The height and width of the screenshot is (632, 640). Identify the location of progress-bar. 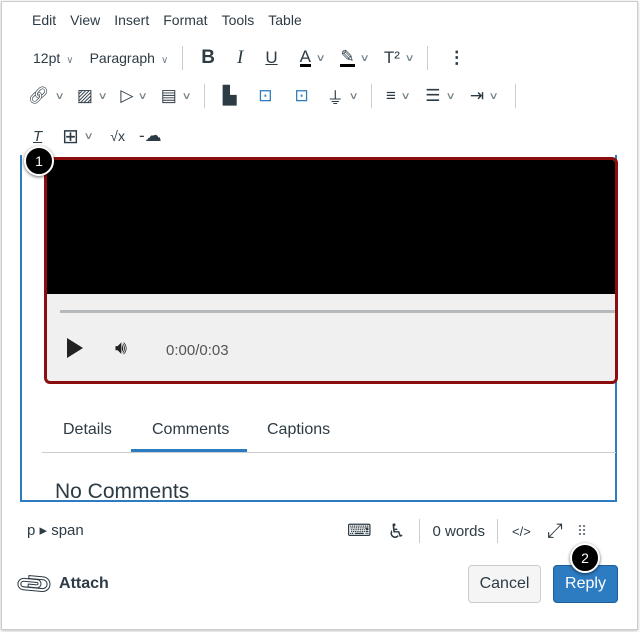
(337, 311).